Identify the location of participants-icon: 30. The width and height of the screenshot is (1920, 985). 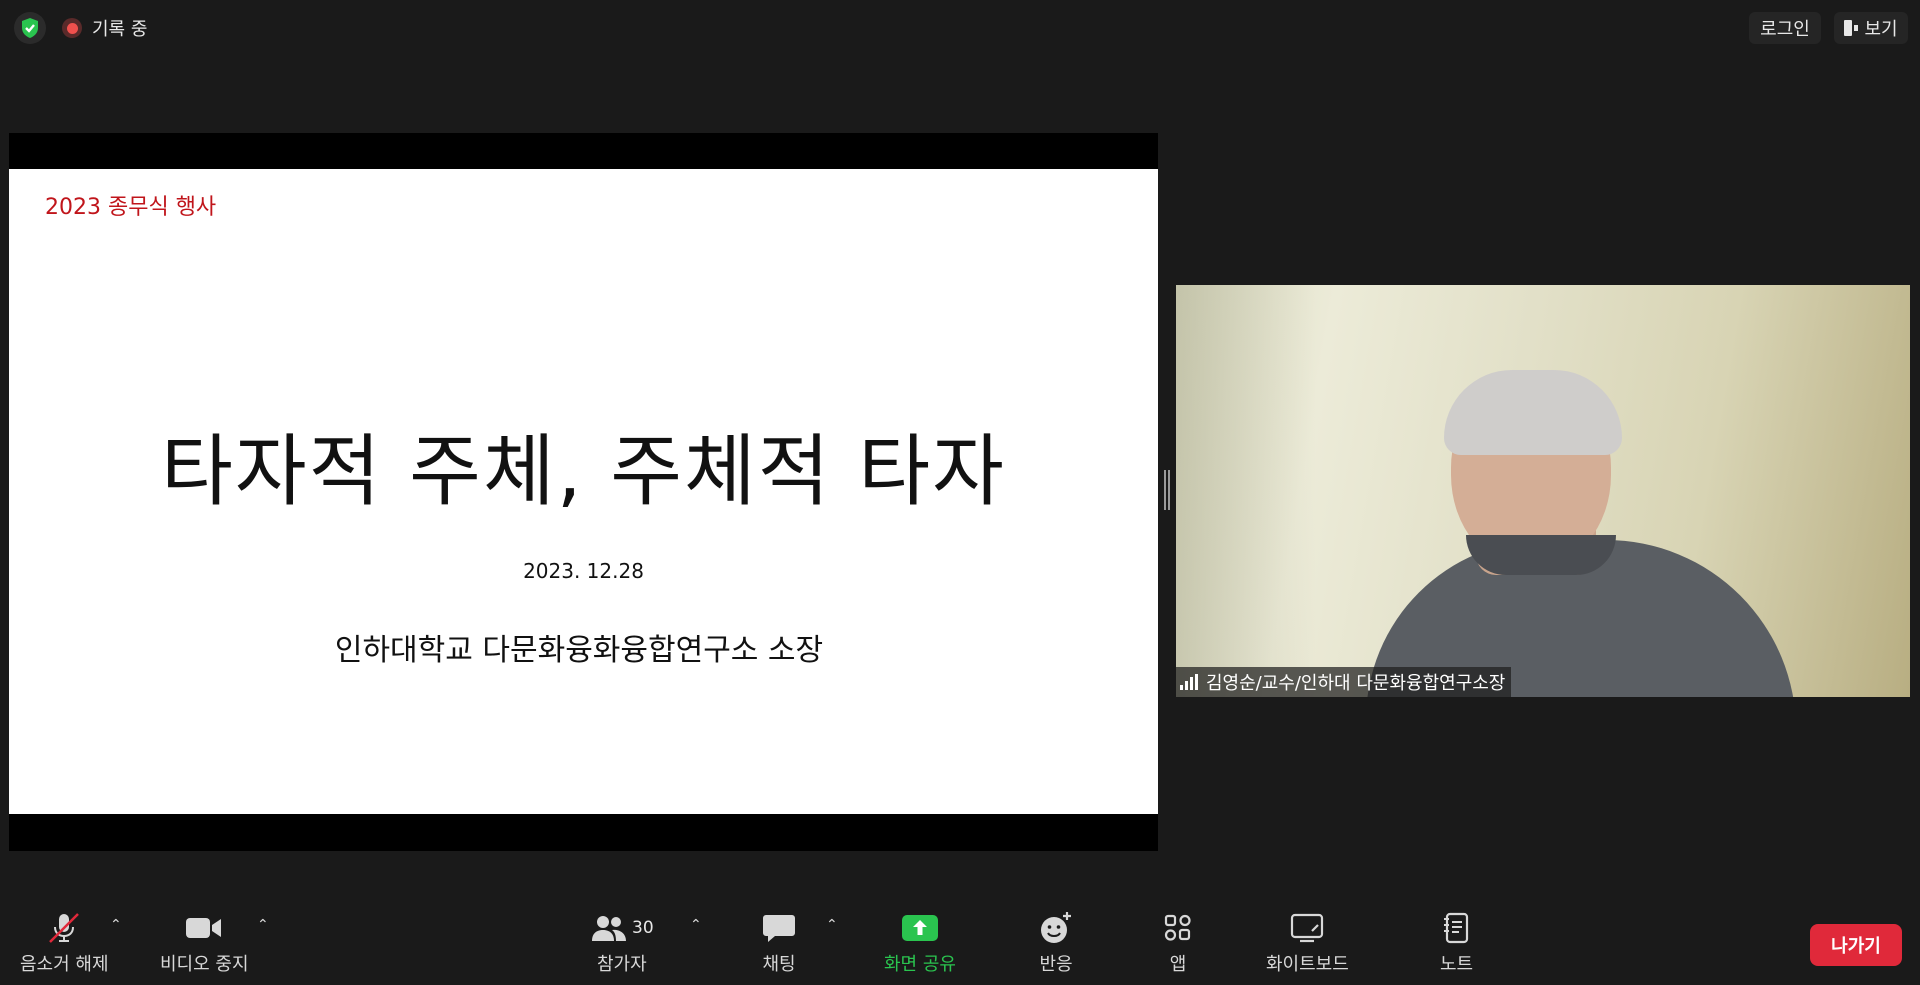
(622, 928).